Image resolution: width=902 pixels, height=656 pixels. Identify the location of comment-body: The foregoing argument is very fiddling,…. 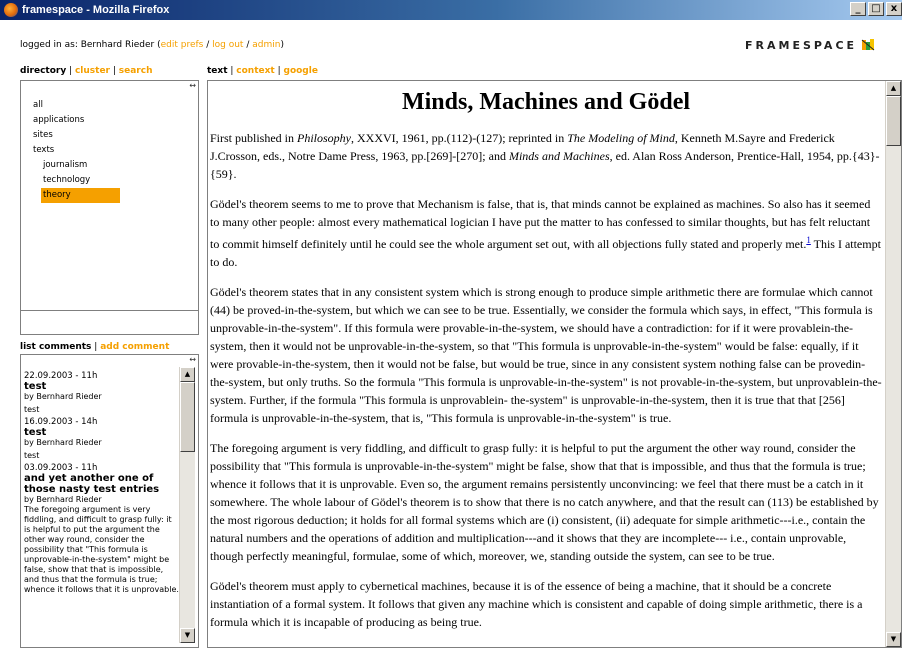
(101, 549).